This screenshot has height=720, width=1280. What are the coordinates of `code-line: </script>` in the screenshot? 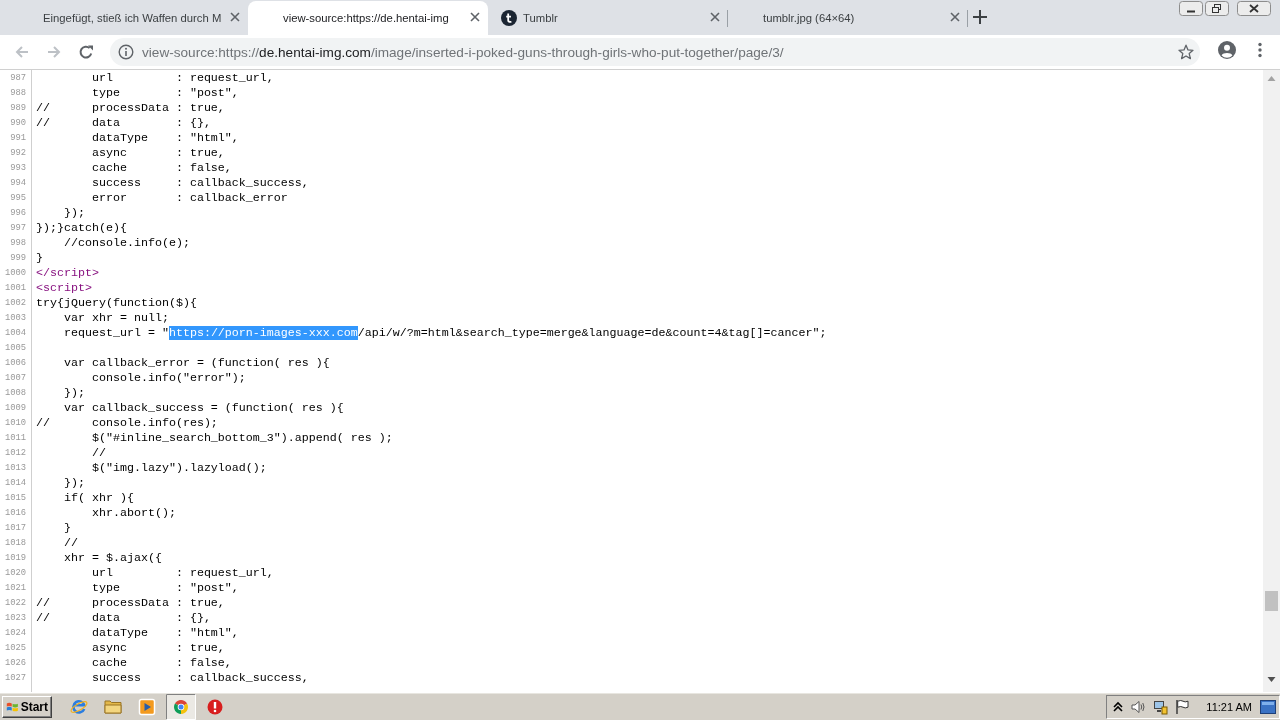 It's located at (67, 273).